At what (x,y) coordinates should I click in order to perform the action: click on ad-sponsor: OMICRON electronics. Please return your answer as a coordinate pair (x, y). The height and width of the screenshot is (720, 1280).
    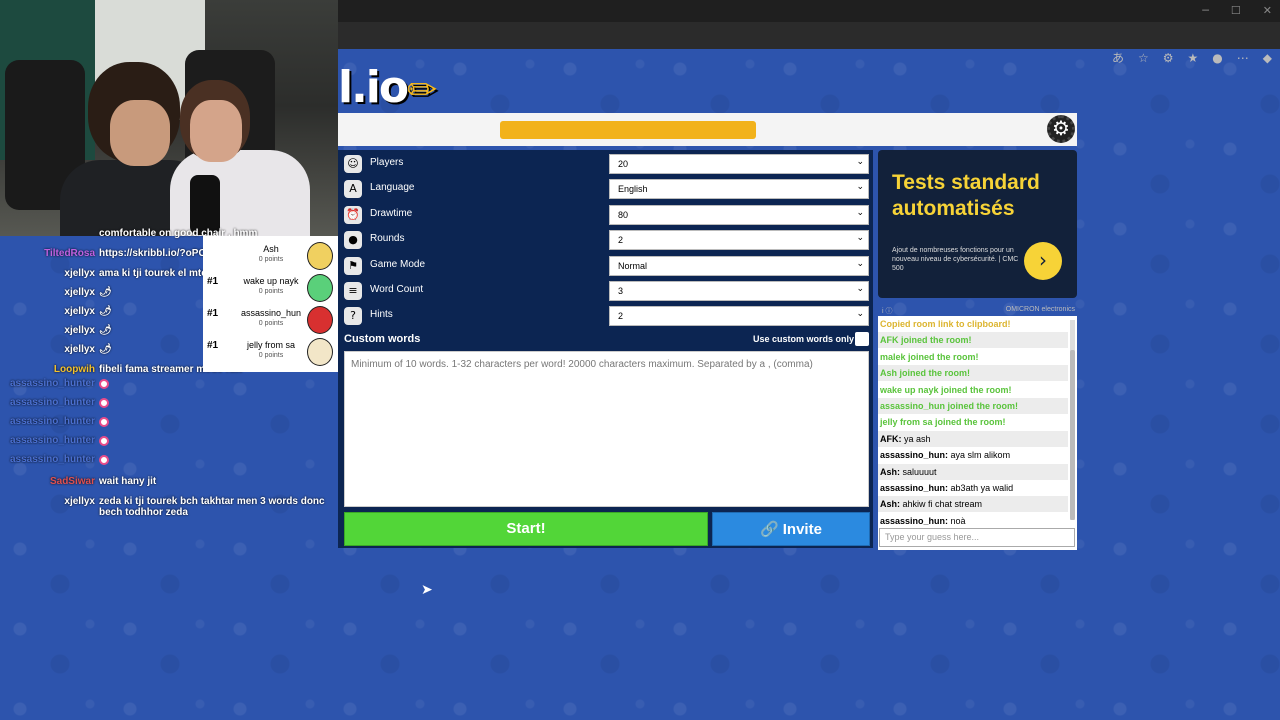
    Looking at the image, I should click on (1040, 309).